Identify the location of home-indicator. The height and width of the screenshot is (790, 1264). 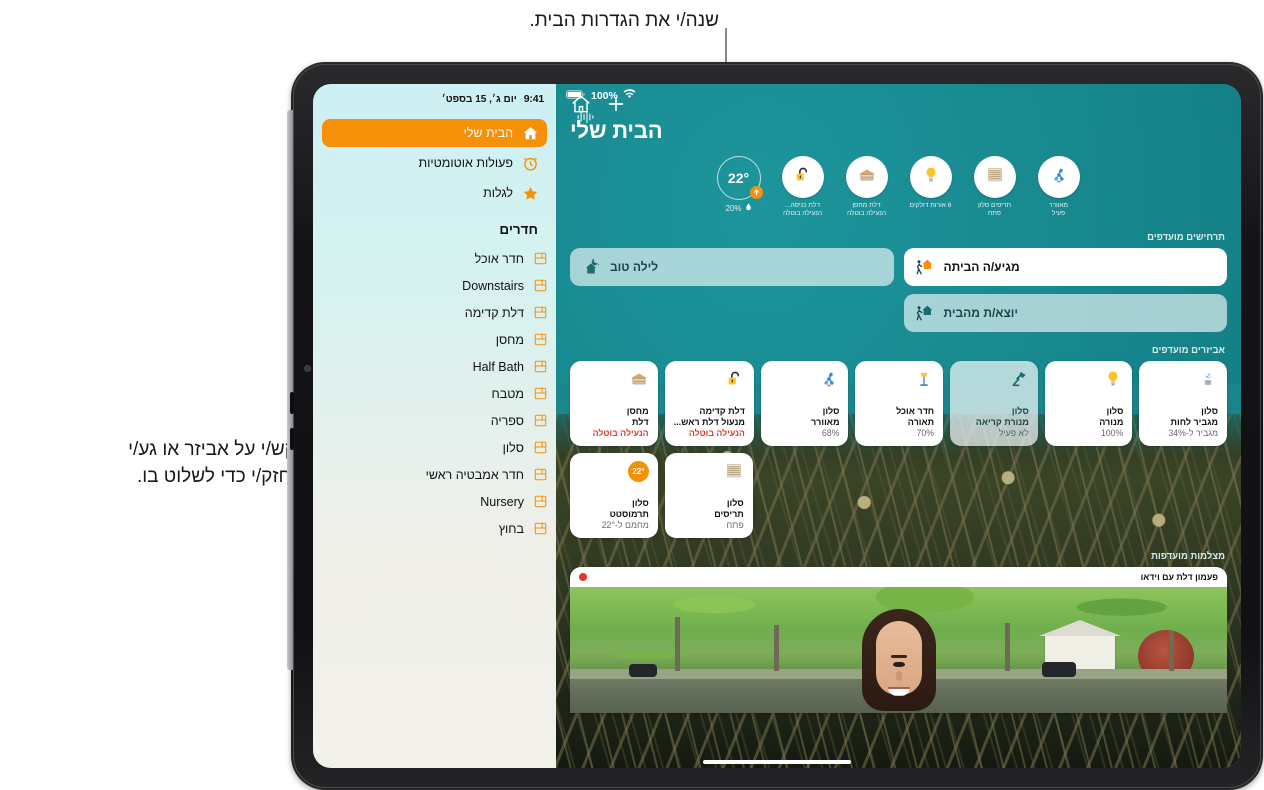
(777, 762).